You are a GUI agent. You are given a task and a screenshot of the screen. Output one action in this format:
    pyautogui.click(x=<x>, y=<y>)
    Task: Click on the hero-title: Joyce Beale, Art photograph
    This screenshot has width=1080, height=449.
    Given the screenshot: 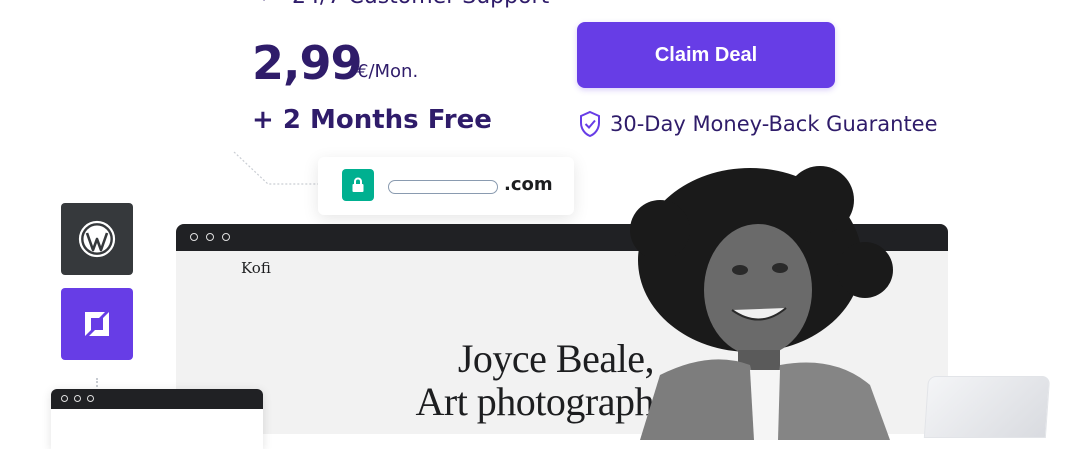 What is the action you would take?
    pyautogui.click(x=534, y=380)
    